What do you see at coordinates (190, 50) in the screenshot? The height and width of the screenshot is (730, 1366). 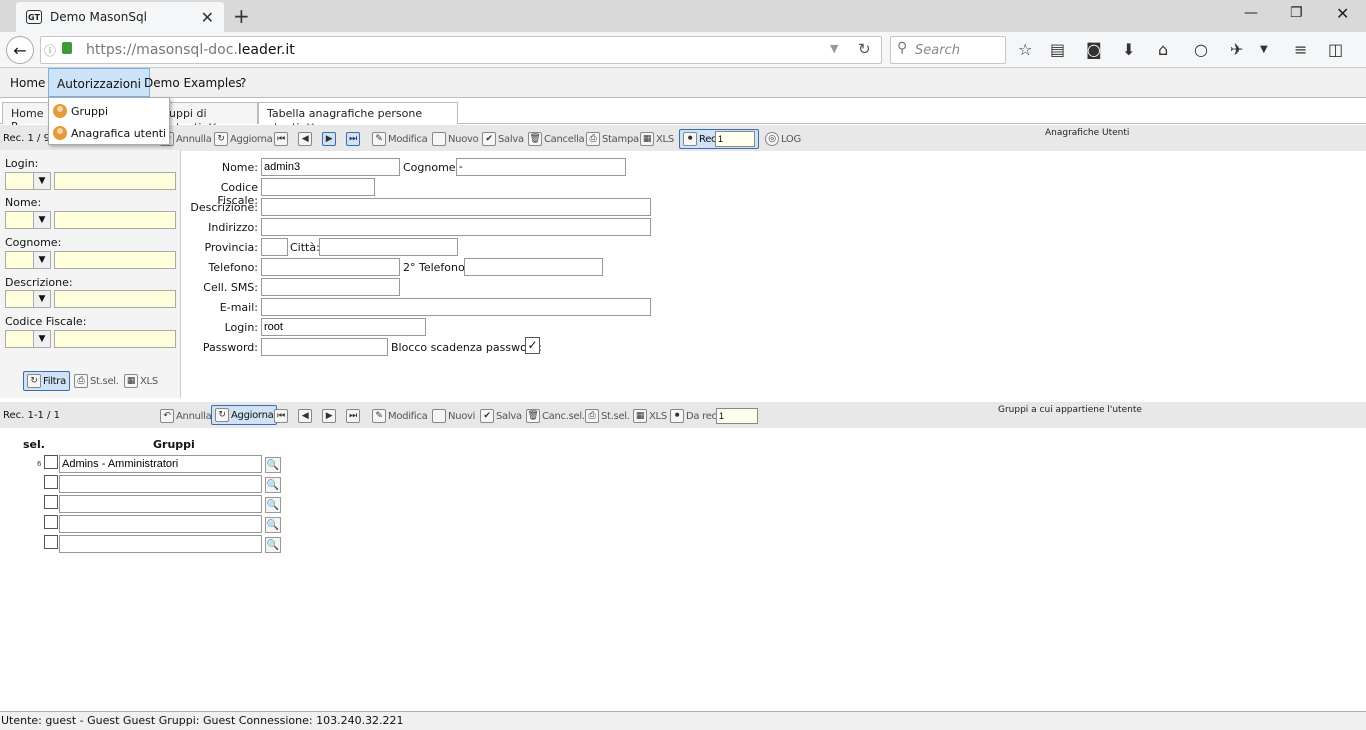 I see `url-text: https://masonsql-doc.leader.it` at bounding box center [190, 50].